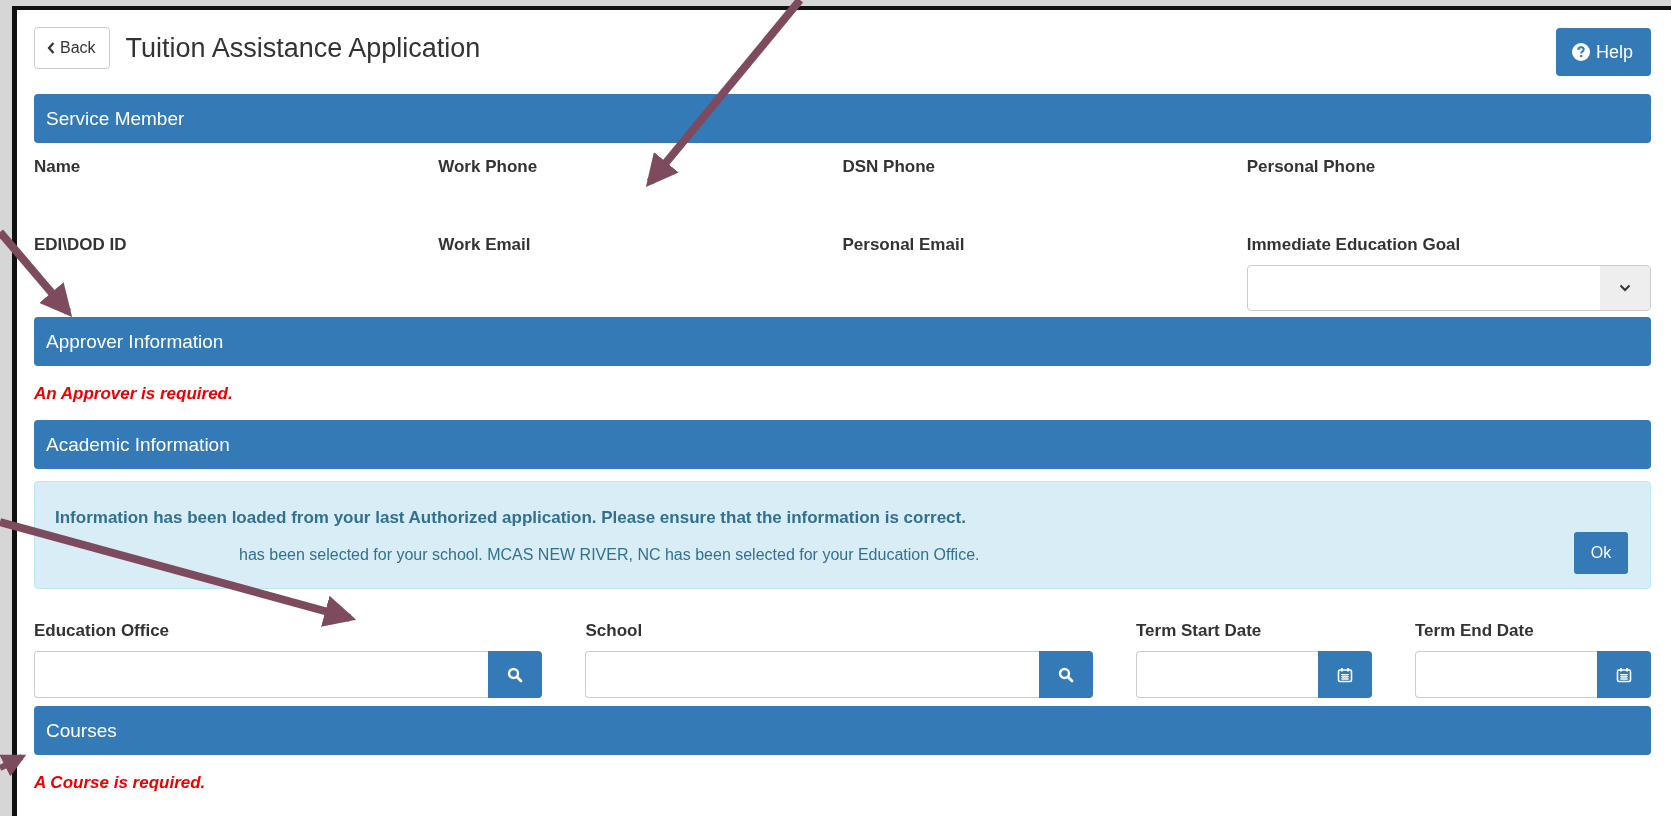  Describe the element at coordinates (842, 341) in the screenshot. I see `section-header: Approver Information` at that location.